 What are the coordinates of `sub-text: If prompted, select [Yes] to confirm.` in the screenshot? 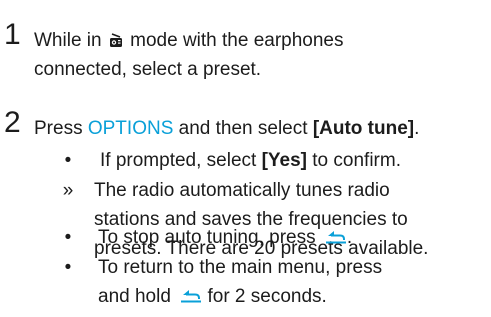 It's located at (295, 160).